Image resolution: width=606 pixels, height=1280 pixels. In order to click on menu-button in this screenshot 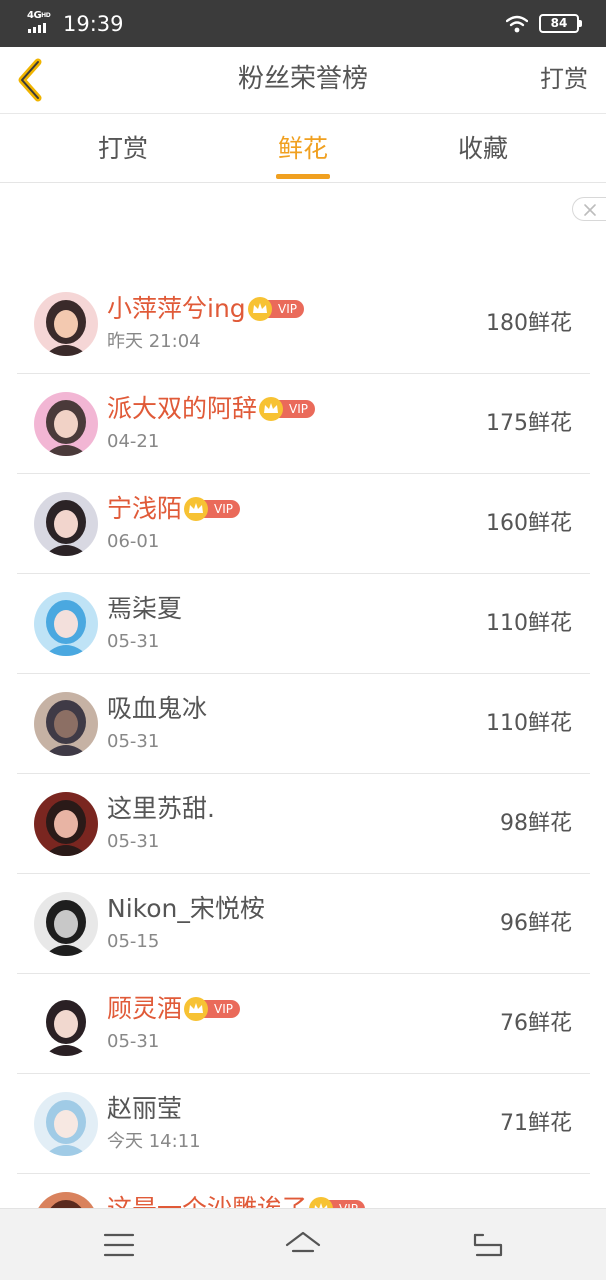, I will do `click(119, 1245)`.